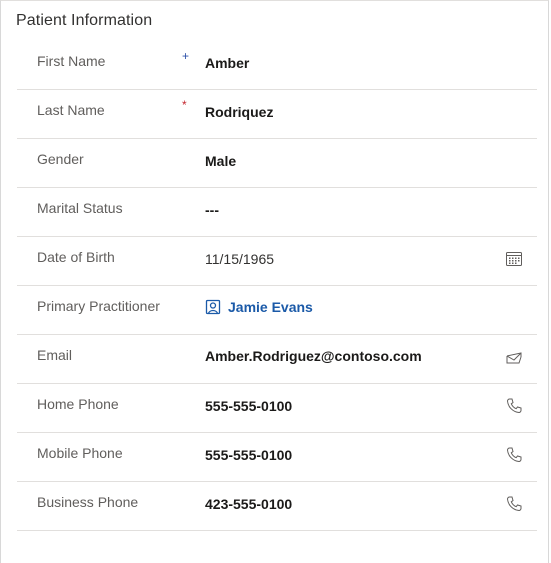 The height and width of the screenshot is (563, 551). Describe the element at coordinates (277, 65) in the screenshot. I see `field-row-first-name: First Name + Amber` at that location.